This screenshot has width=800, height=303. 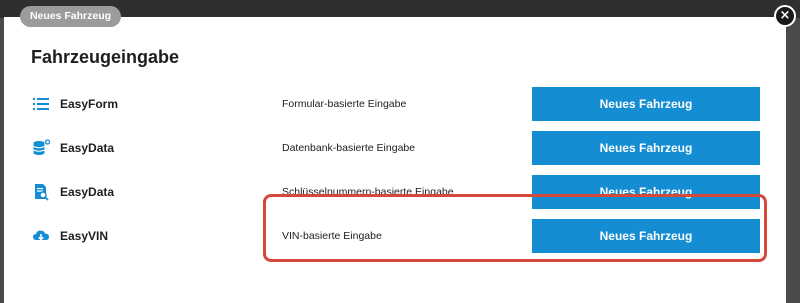 I want to click on highlight-annotation, so click(x=515, y=228).